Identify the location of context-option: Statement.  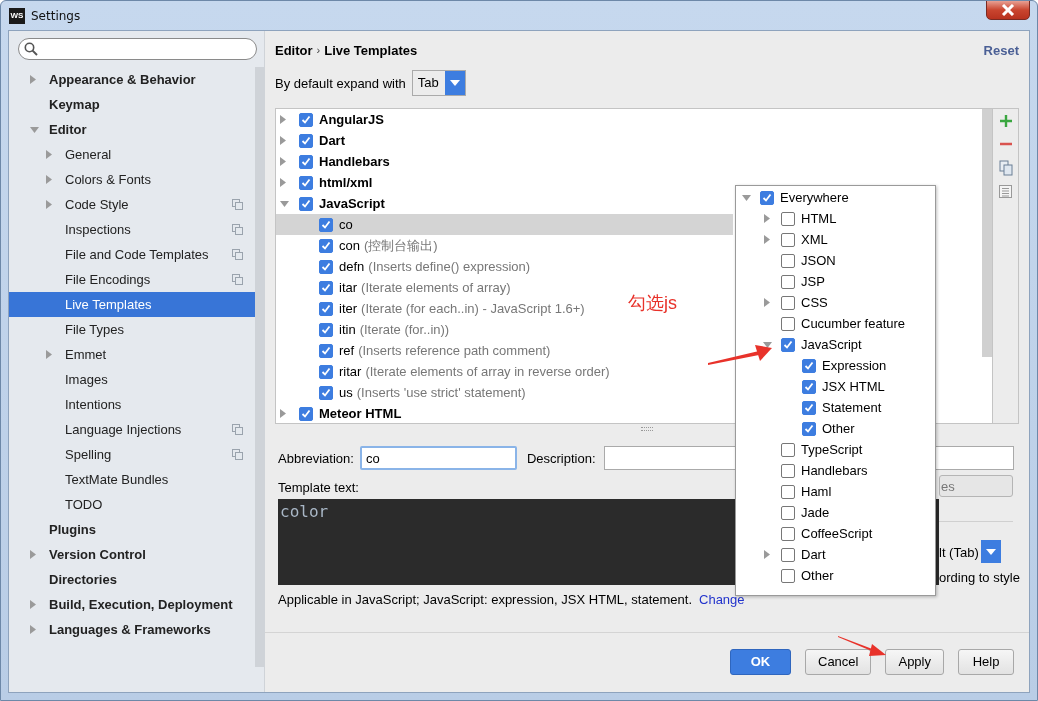
(852, 407).